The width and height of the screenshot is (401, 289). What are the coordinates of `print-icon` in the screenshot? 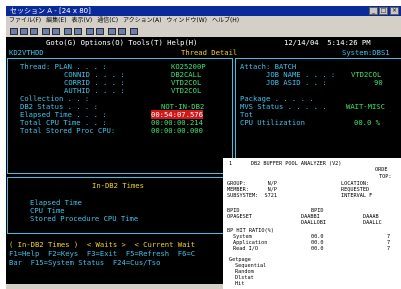 It's located at (34, 31).